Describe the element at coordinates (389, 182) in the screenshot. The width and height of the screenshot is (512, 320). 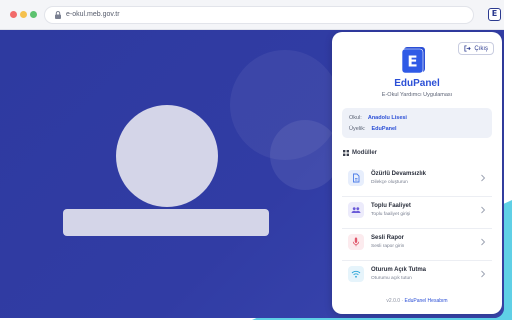
I see `module-subtitle: Dilekçe oluşturun` at that location.